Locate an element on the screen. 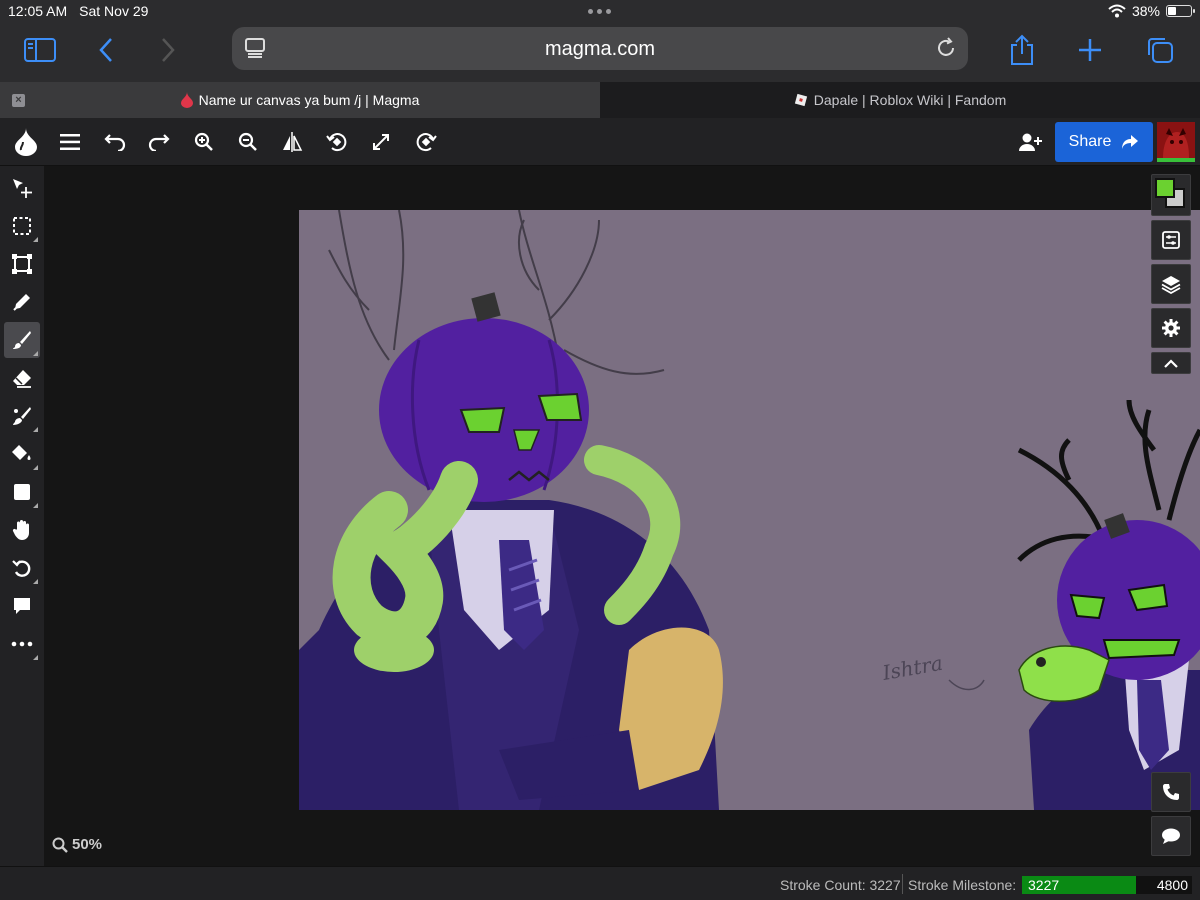 Image resolution: width=1200 pixels, height=900 pixels. tab-roblox-wiki: Dapale | Roblox Wiki | Fandom is located at coordinates (900, 100).